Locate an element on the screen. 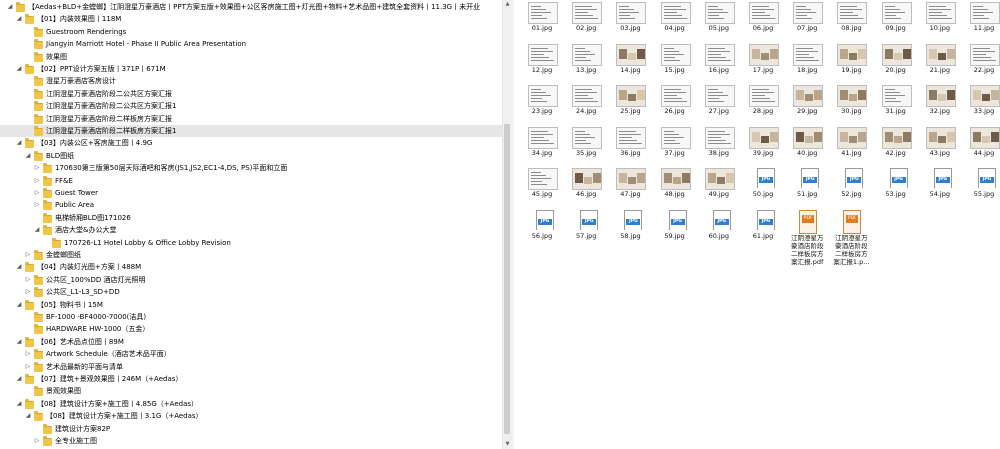 The height and width of the screenshot is (449, 1000). tree-item: ▷ FF&E is located at coordinates (251, 181).